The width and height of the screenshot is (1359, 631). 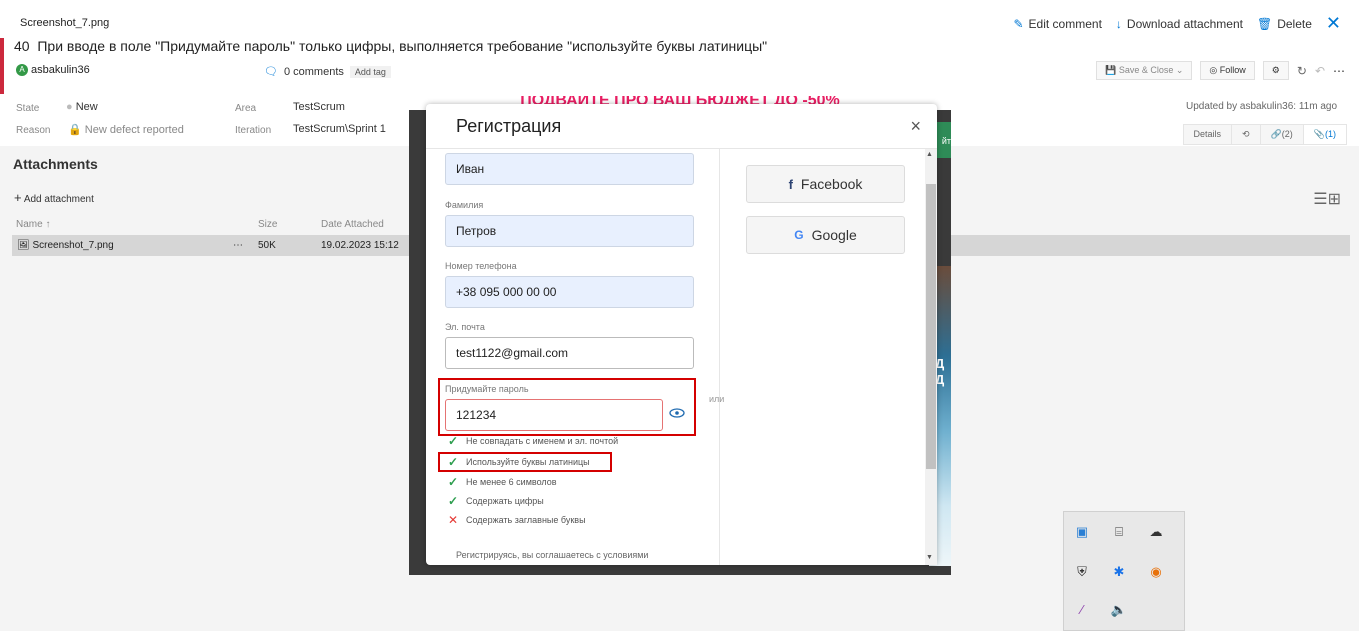 What do you see at coordinates (1082, 610) in the screenshot?
I see `pen-icon: ⁄` at bounding box center [1082, 610].